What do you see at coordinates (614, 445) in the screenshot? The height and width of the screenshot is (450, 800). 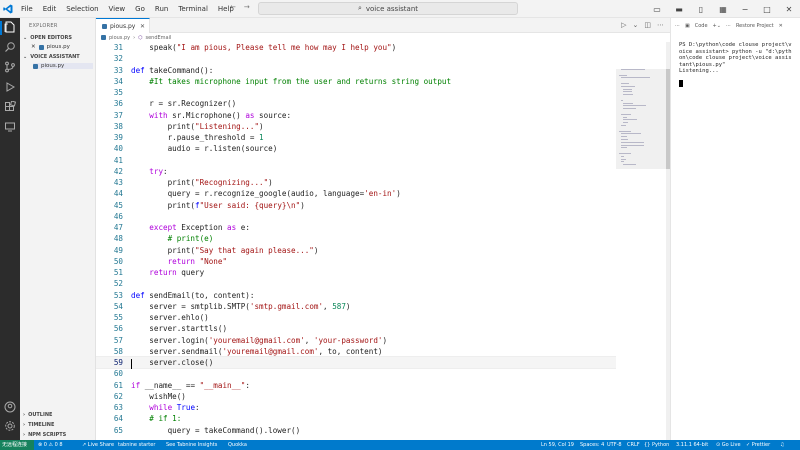 I see `encoding: UTF-8` at bounding box center [614, 445].